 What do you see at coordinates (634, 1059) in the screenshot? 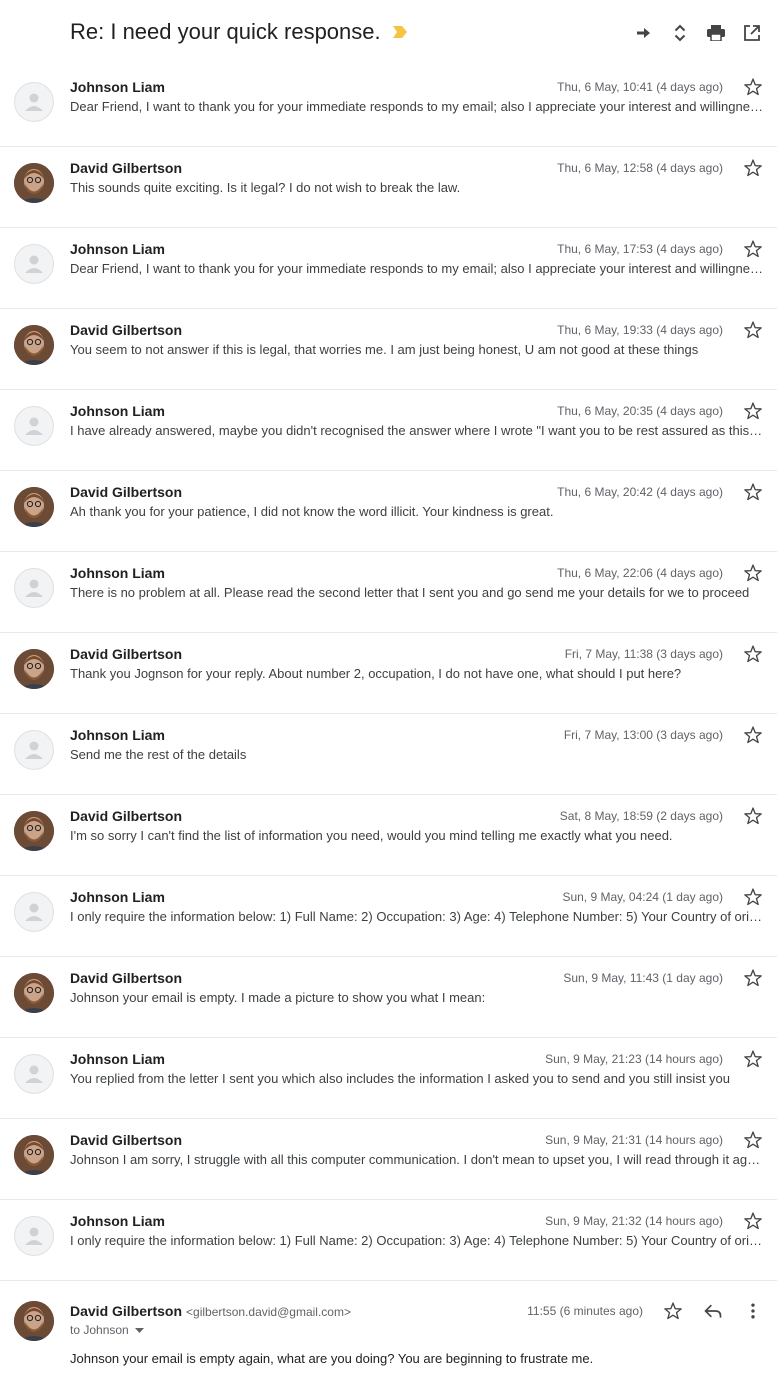
I see `message-date: Sun, 9 May, 21:23 (14 hours ago)` at bounding box center [634, 1059].